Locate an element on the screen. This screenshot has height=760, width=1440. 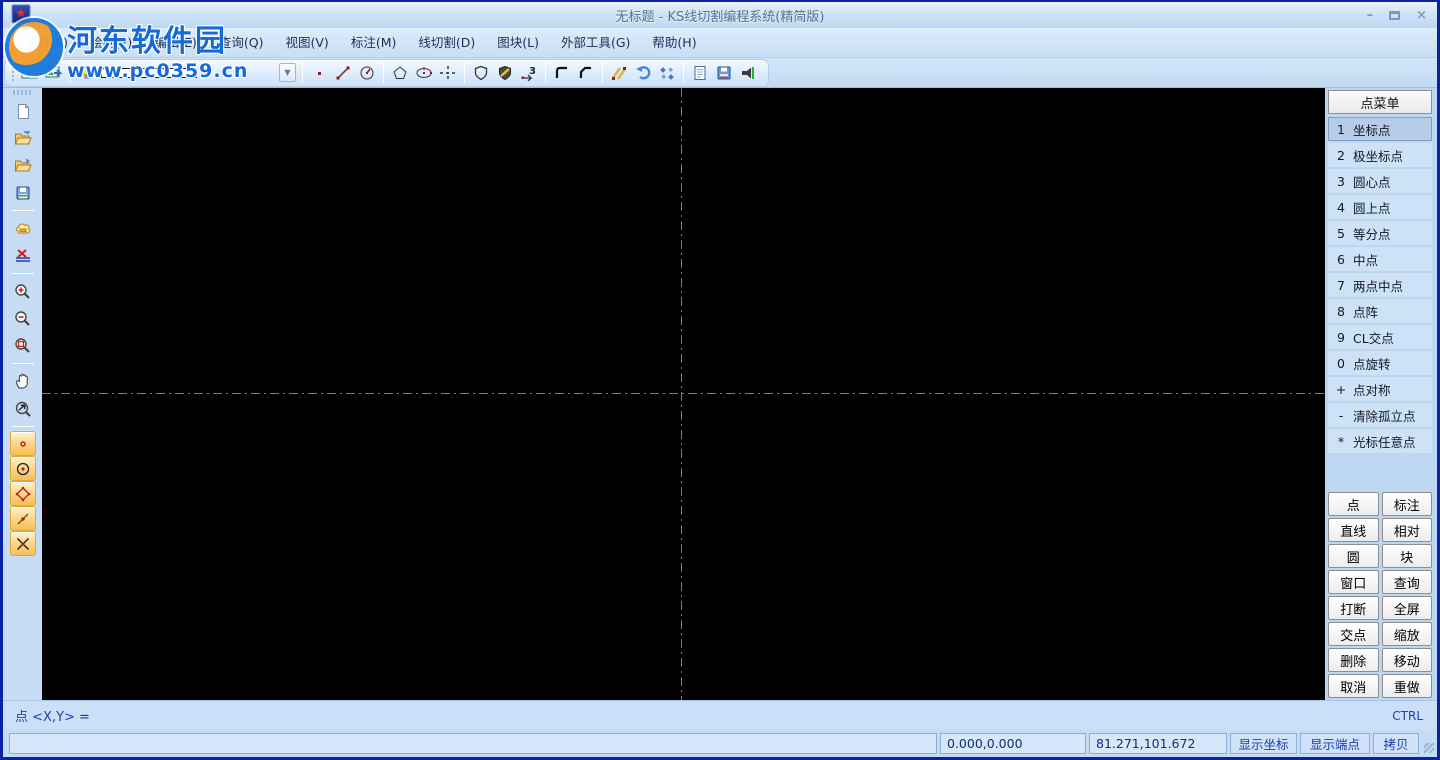
quick-button-window: 窗口 is located at coordinates (1353, 582).